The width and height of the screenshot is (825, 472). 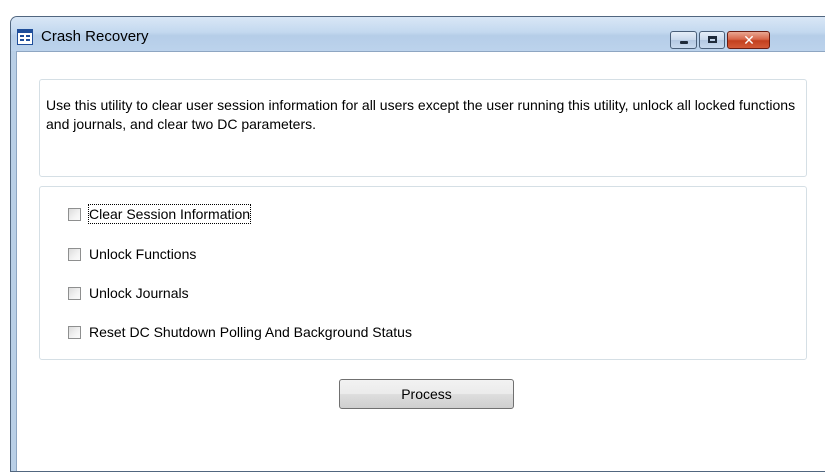 I want to click on checkbox-unlock-journals, so click(x=74, y=293).